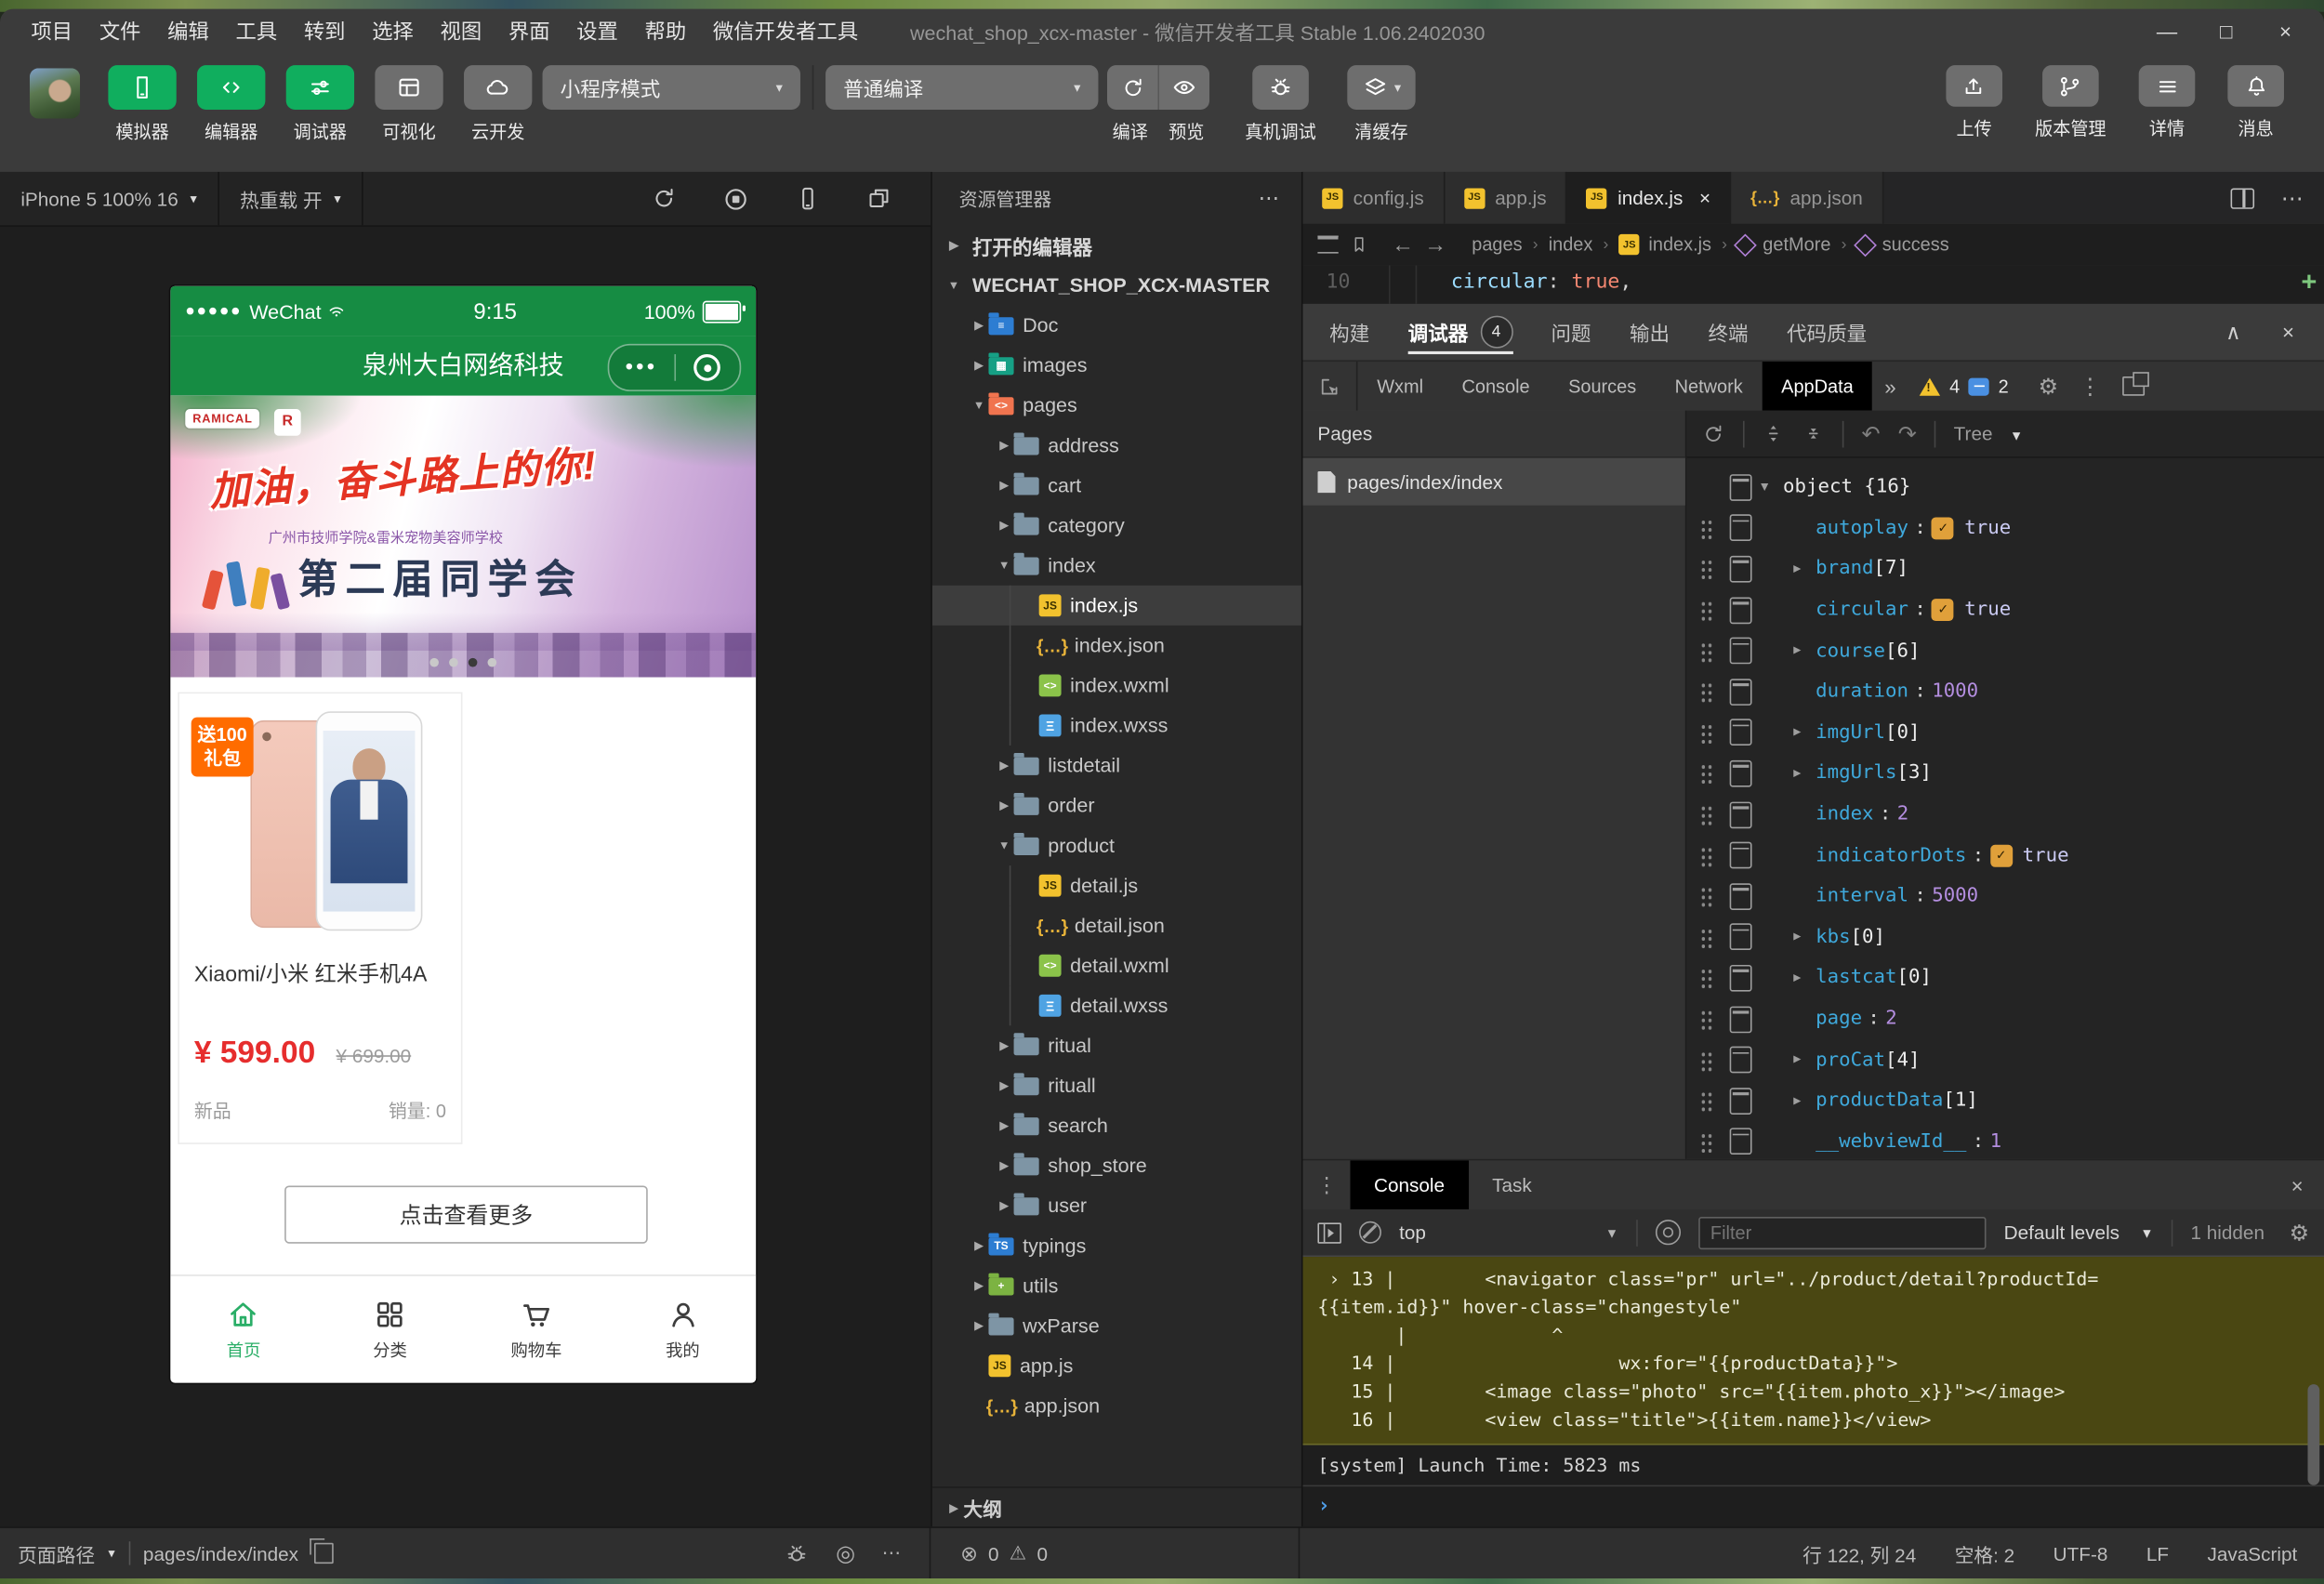 Image resolution: width=2324 pixels, height=1584 pixels. Describe the element at coordinates (1328, 244) in the screenshot. I see `list-icon` at that location.